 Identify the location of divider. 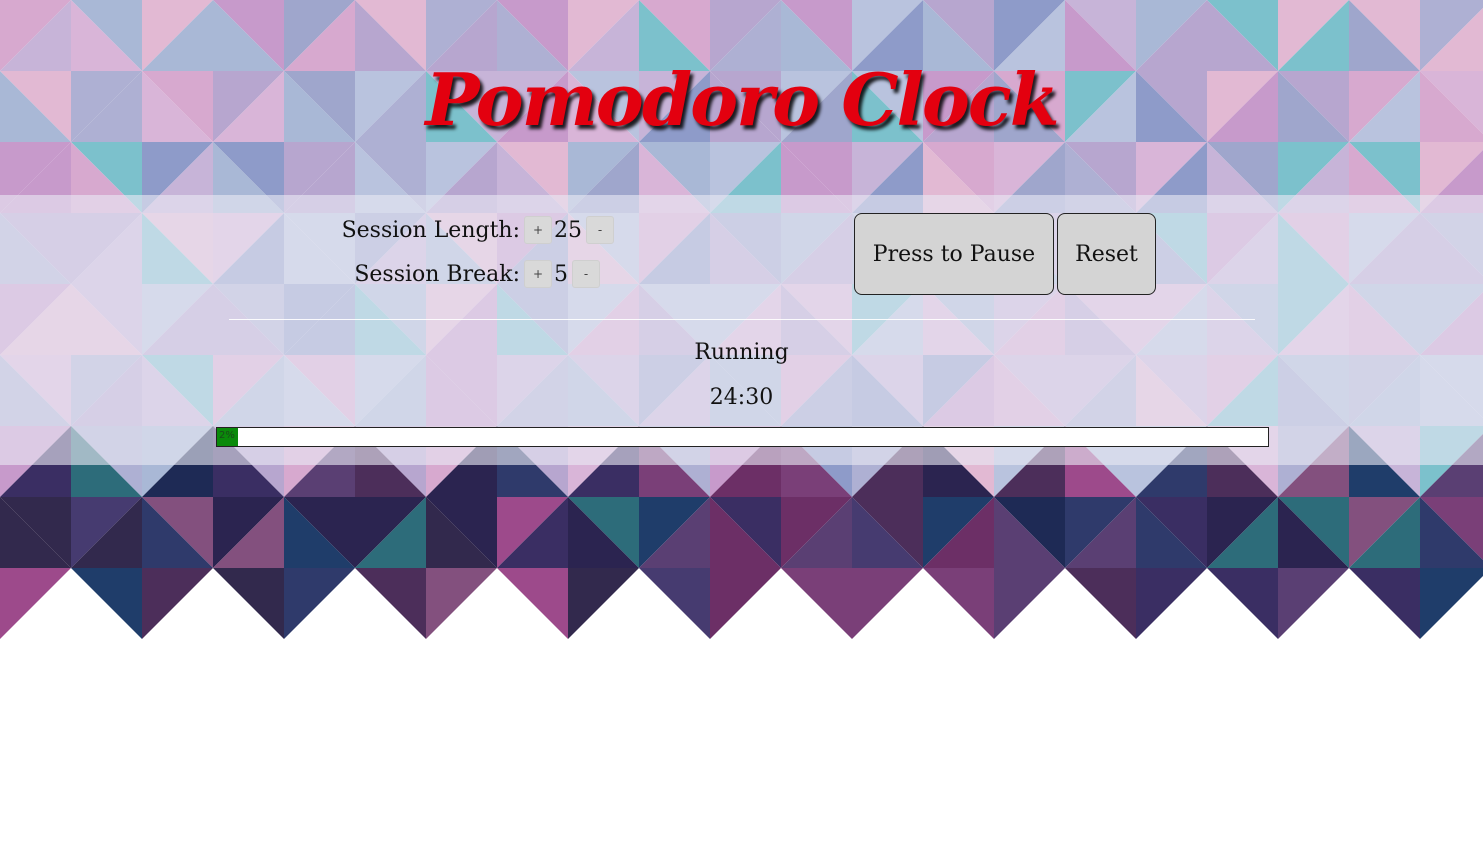
(742, 319).